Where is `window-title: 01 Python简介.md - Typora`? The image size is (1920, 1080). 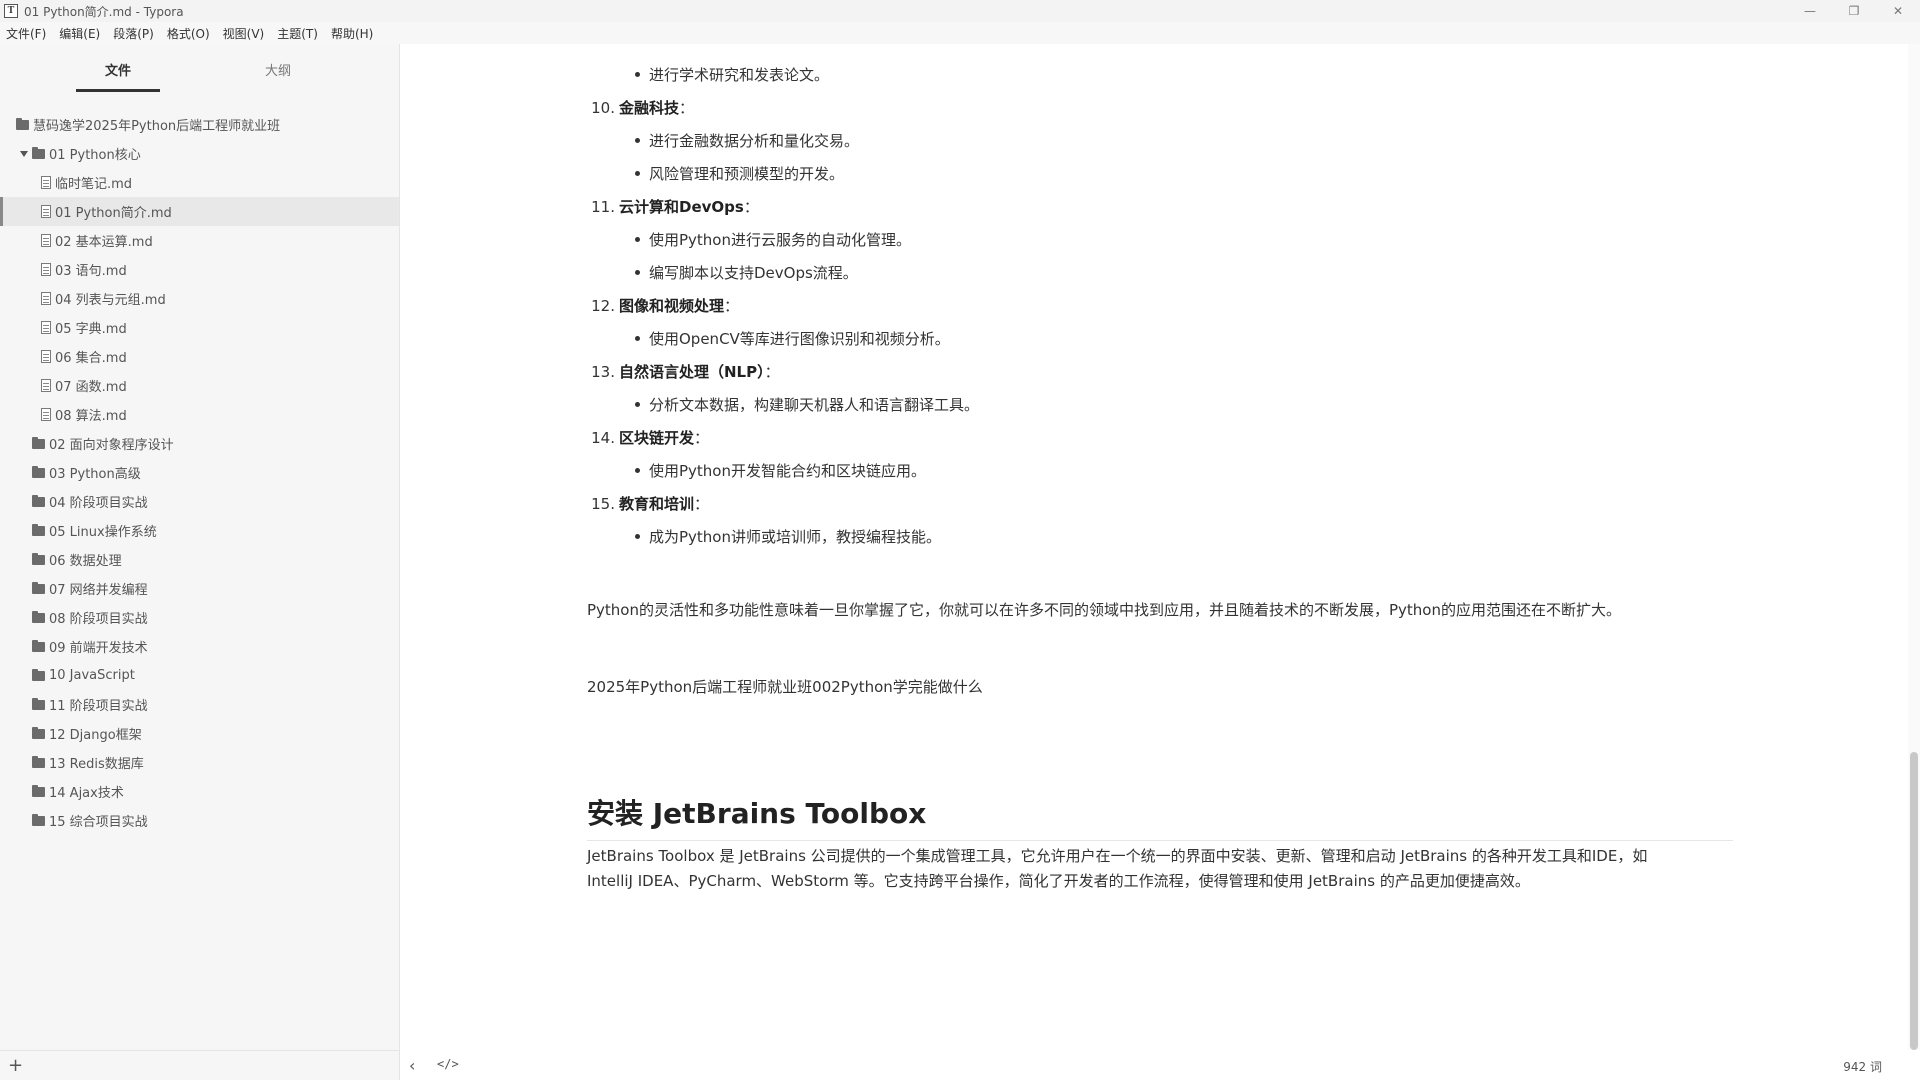
window-title: 01 Python简介.md - Typora is located at coordinates (104, 11).